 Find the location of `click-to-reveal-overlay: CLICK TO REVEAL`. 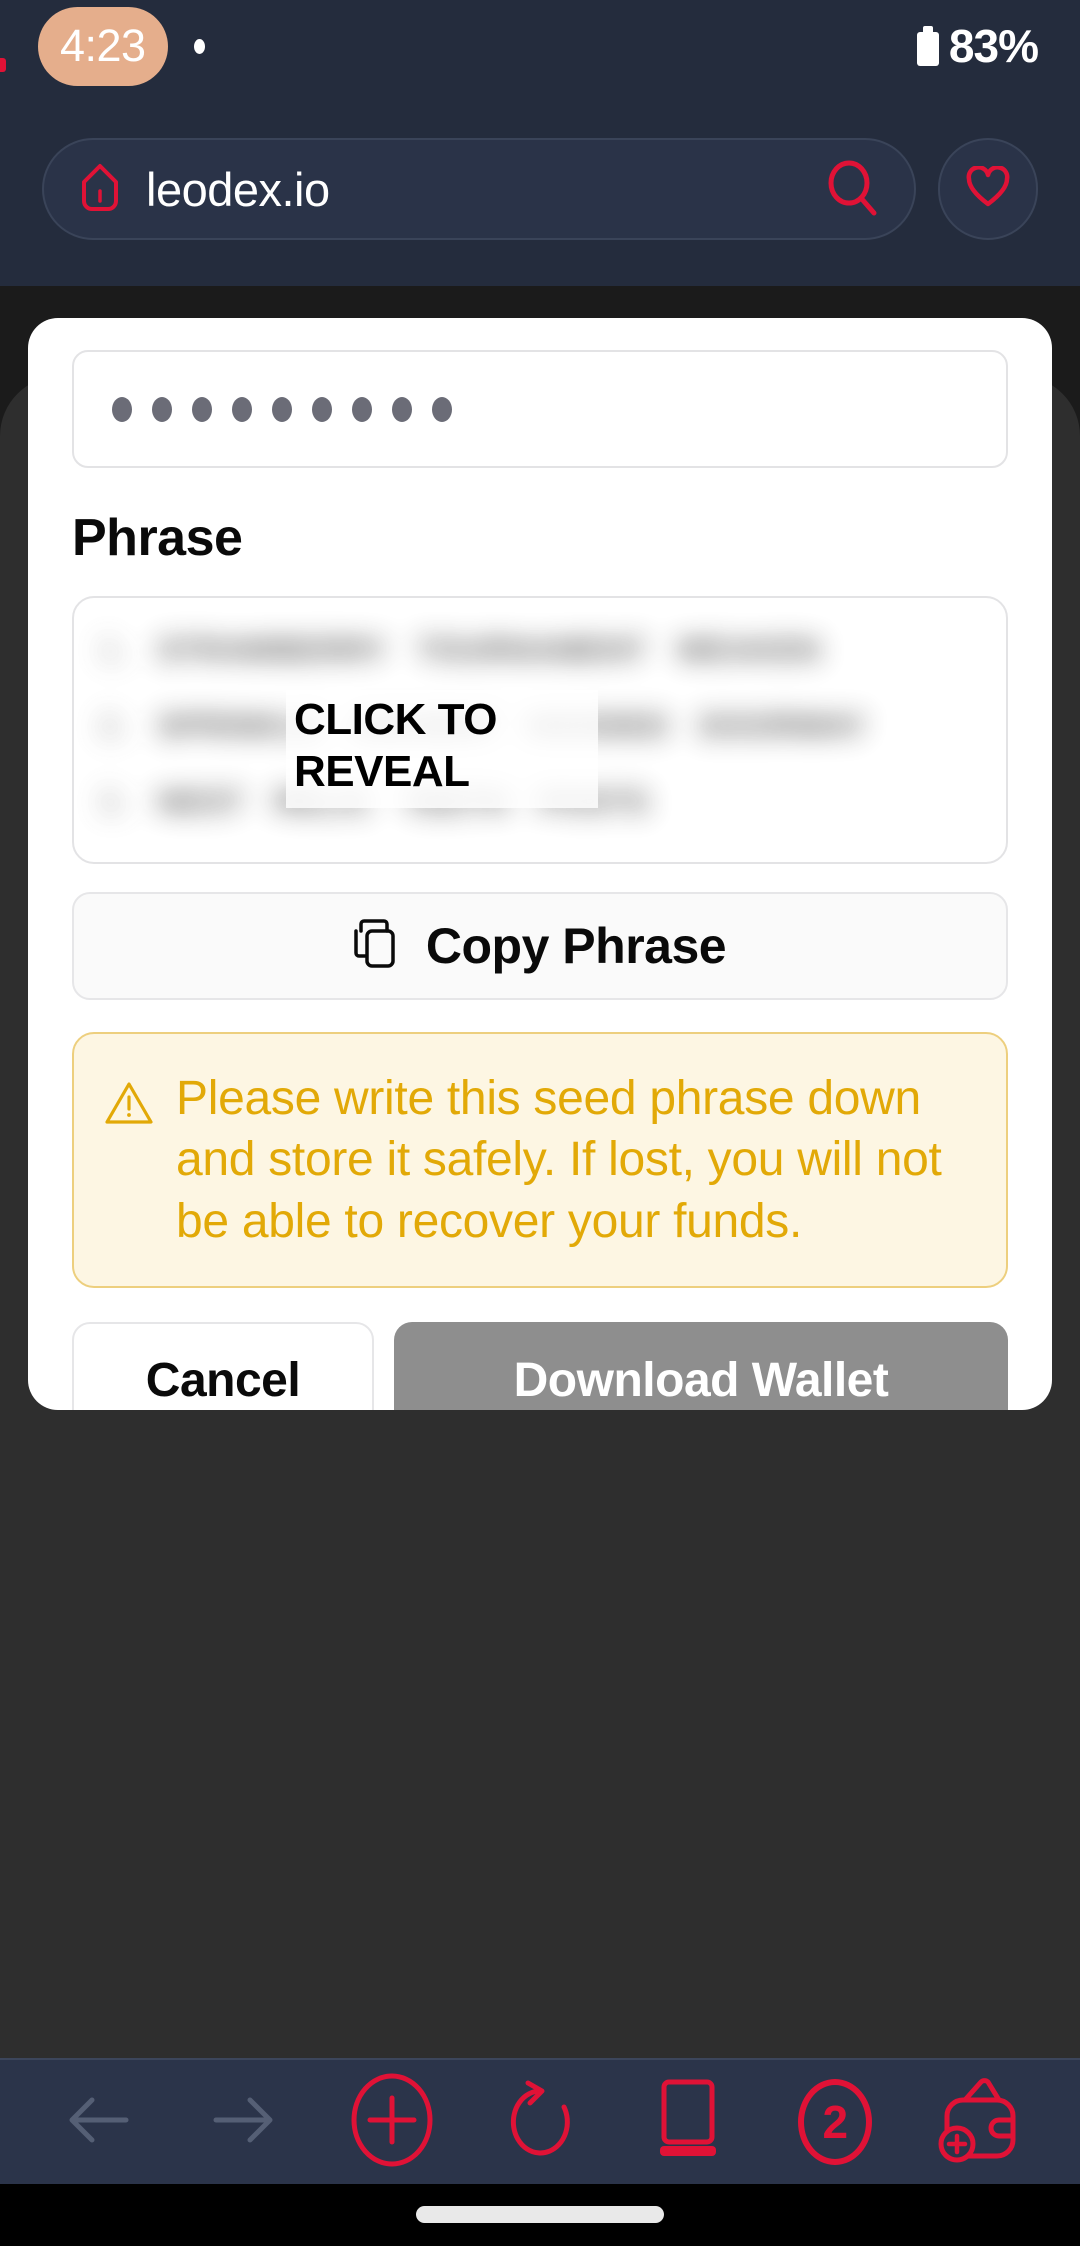

click-to-reveal-overlay: CLICK TO REVEAL is located at coordinates (442, 749).